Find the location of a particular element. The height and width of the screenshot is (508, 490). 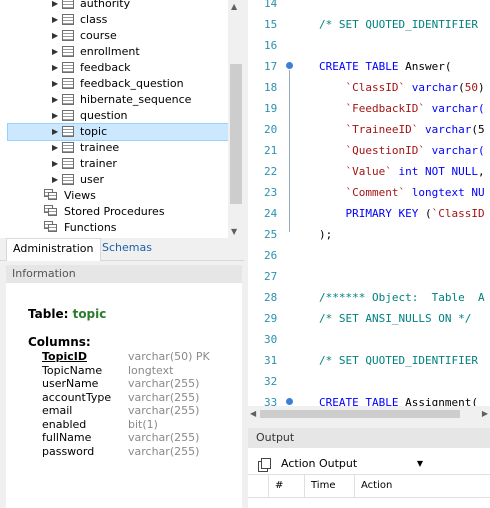

code-line: 21 `QuestionID` varchar( is located at coordinates (369, 150).